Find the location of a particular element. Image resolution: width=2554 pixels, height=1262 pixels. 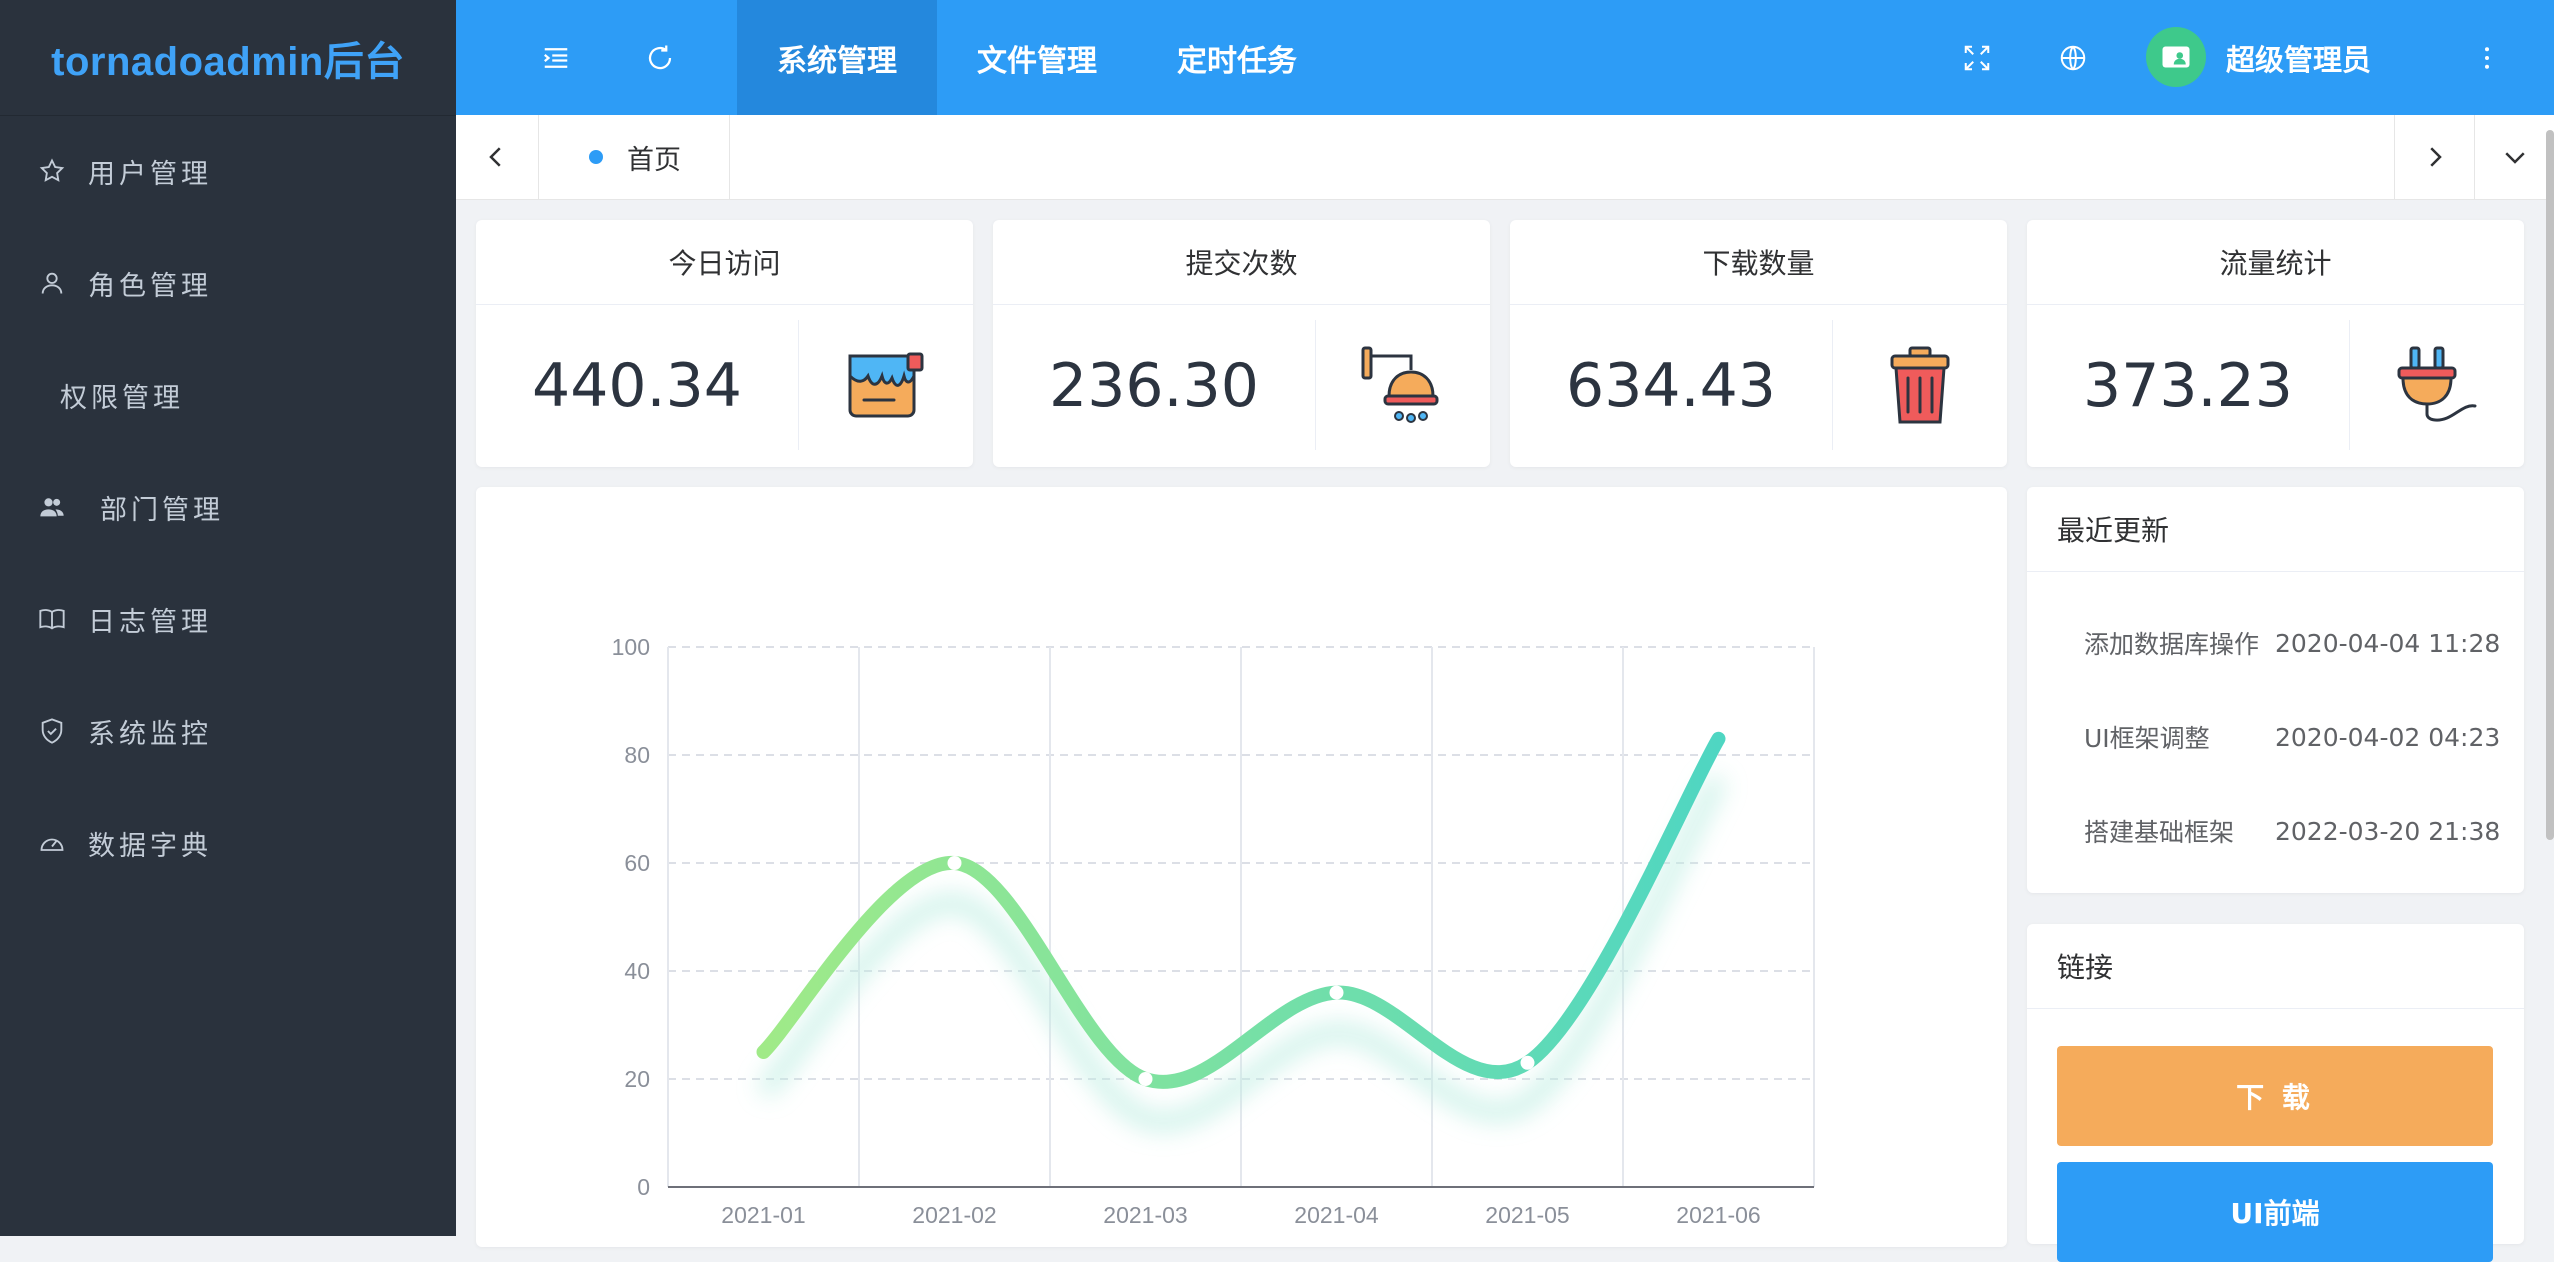

chevron-left-icon is located at coordinates (495, 157).